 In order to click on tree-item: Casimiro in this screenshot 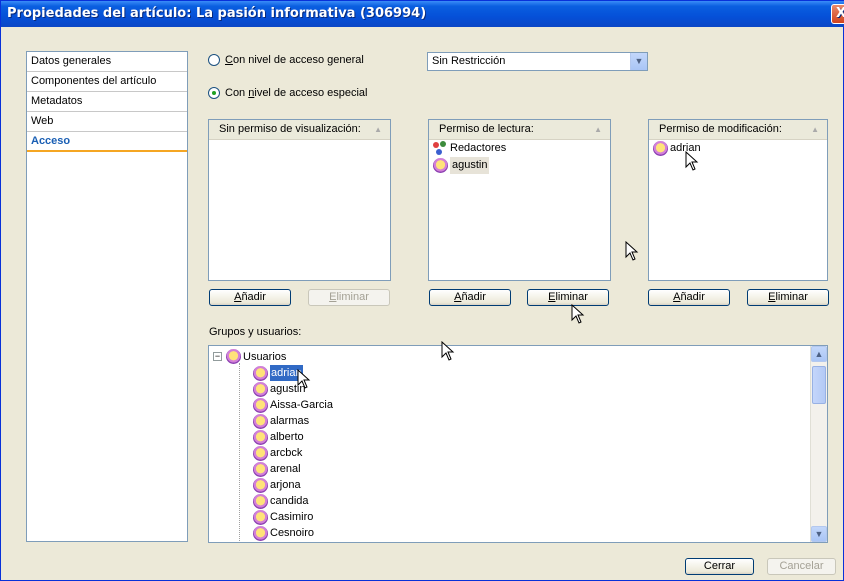, I will do `click(293, 517)`.